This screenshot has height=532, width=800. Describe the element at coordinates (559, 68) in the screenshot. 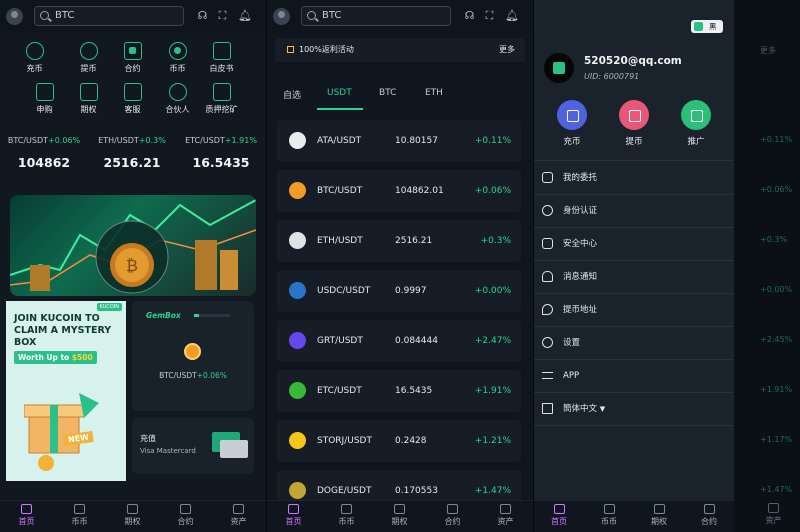

I see `user-avatar` at that location.